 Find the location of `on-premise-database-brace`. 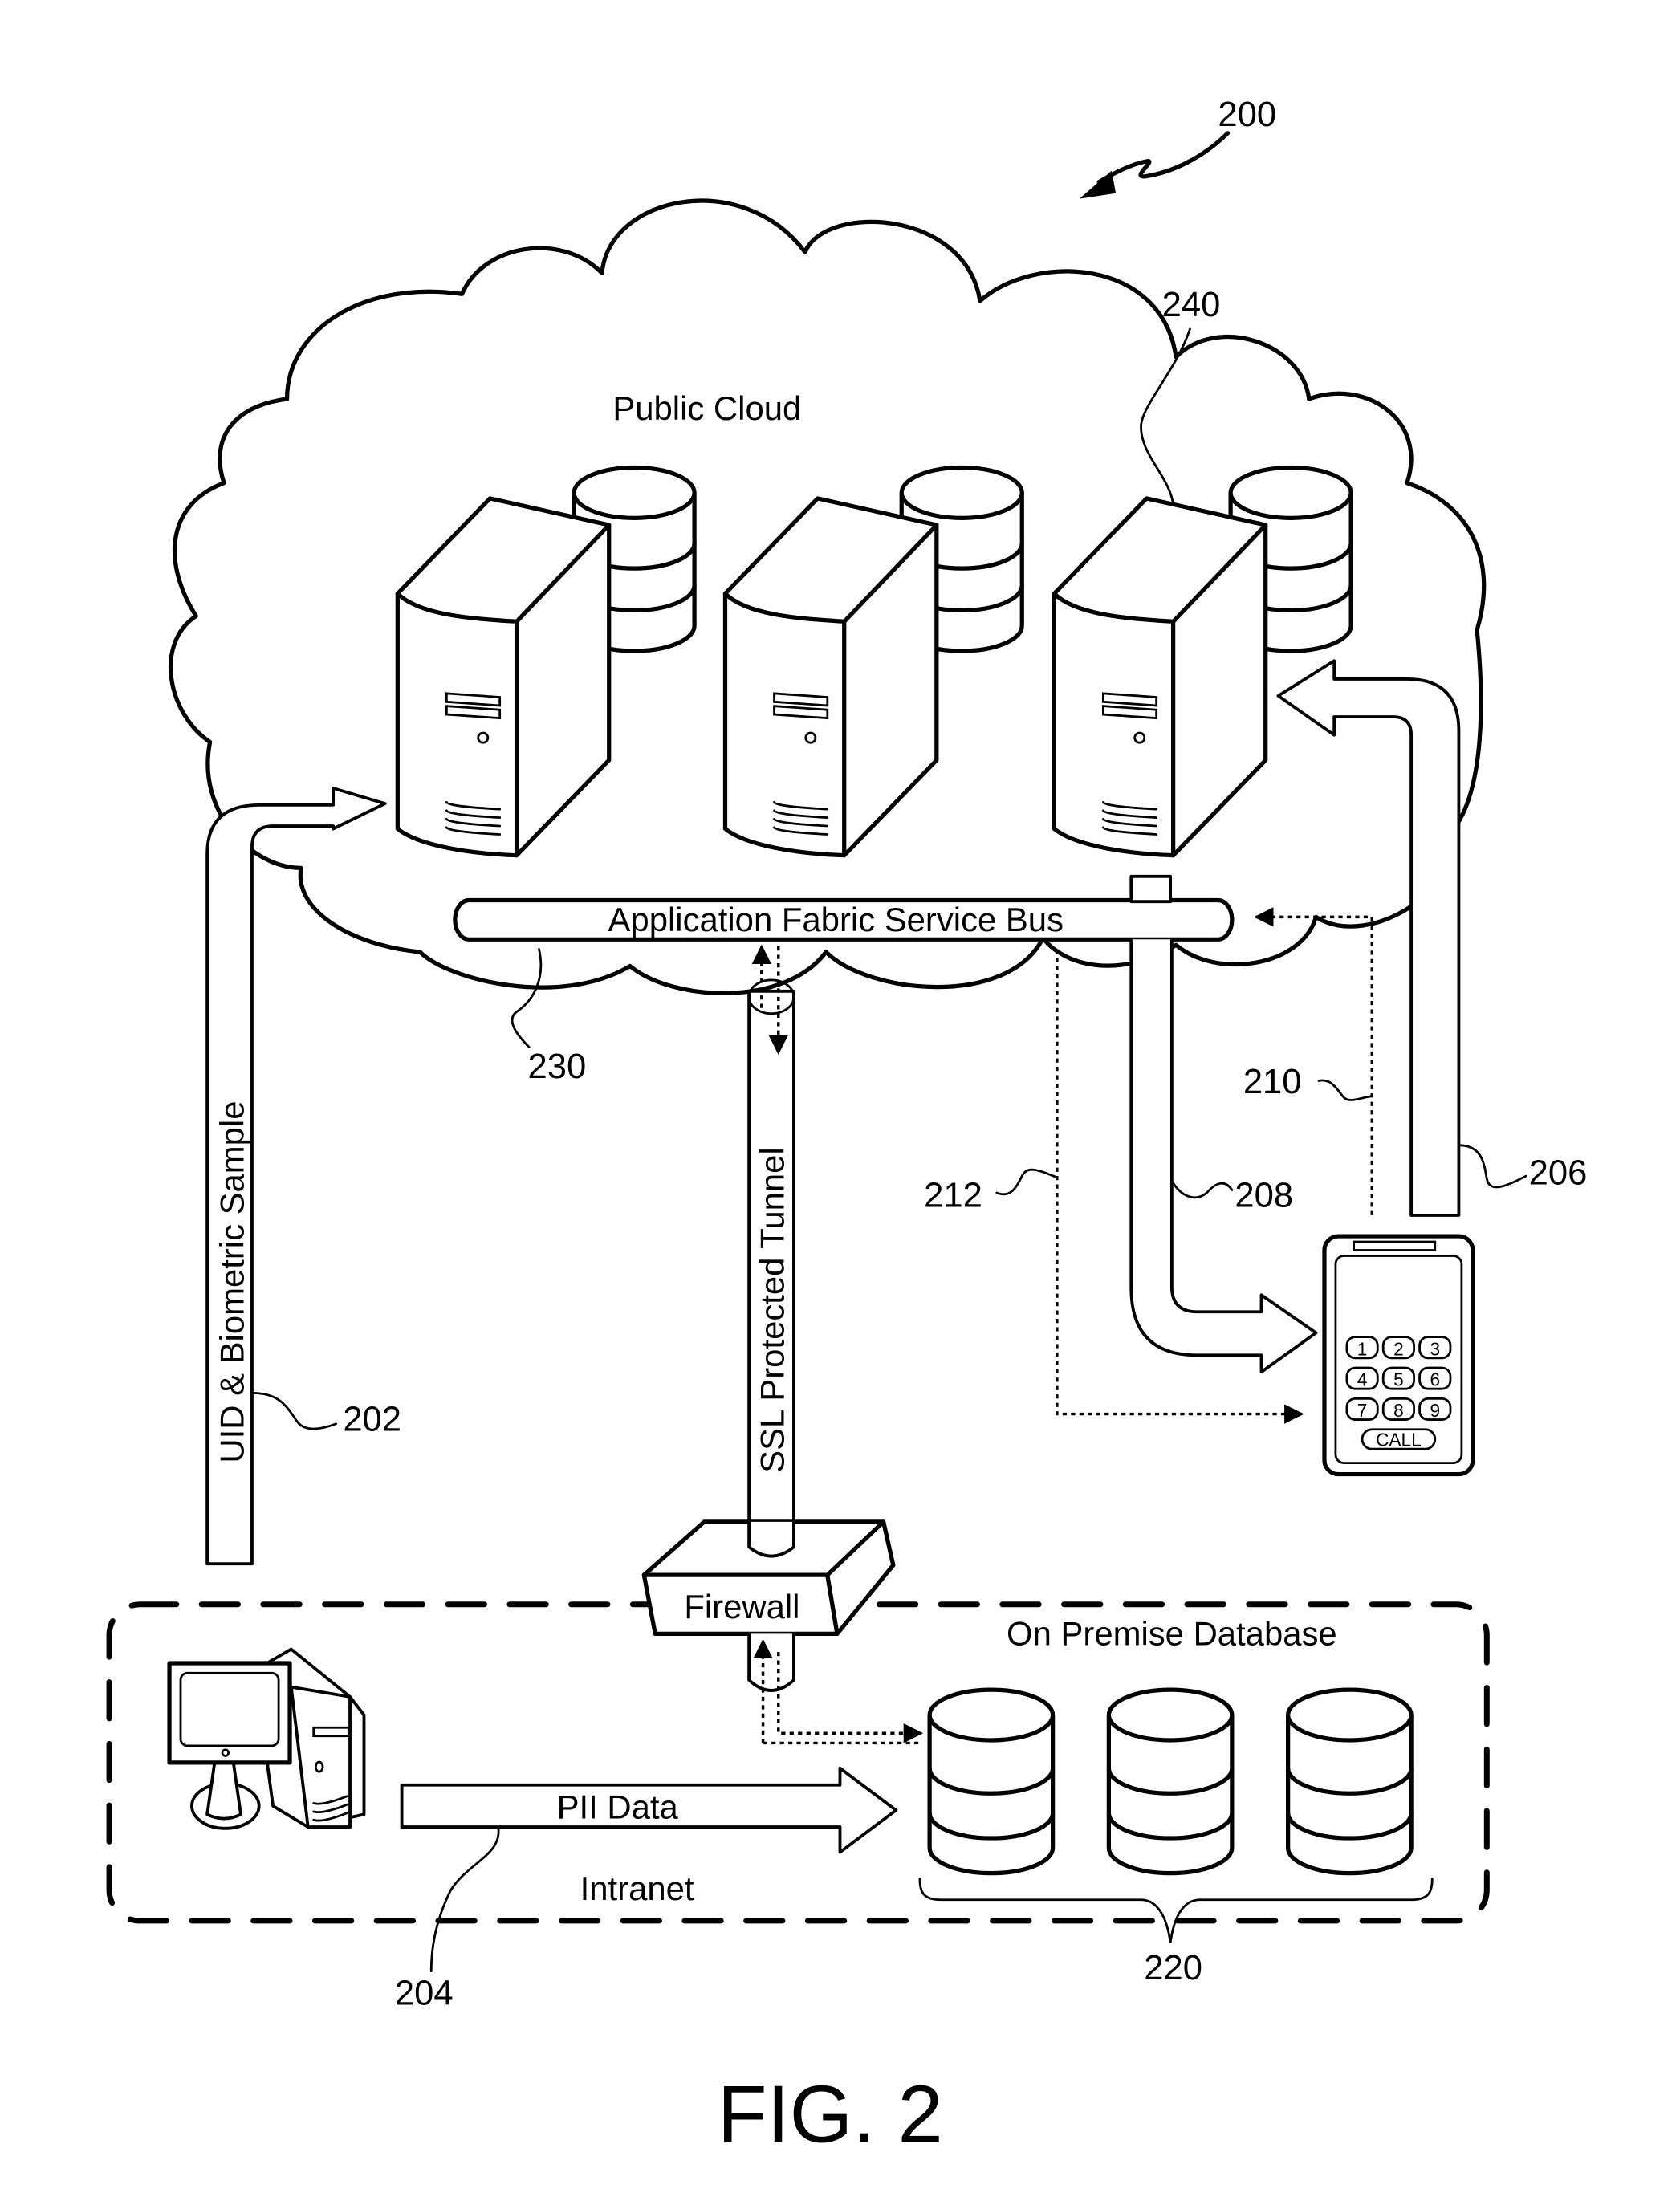

on-premise-database-brace is located at coordinates (1176, 1911).